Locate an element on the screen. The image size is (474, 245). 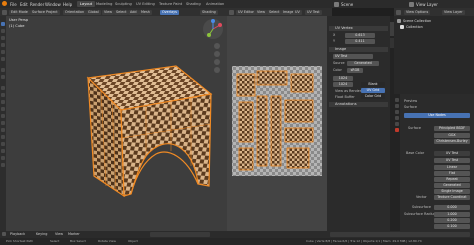
subsurface-method-dropdown: Christensen-Burley is located at coordinates (452, 141).